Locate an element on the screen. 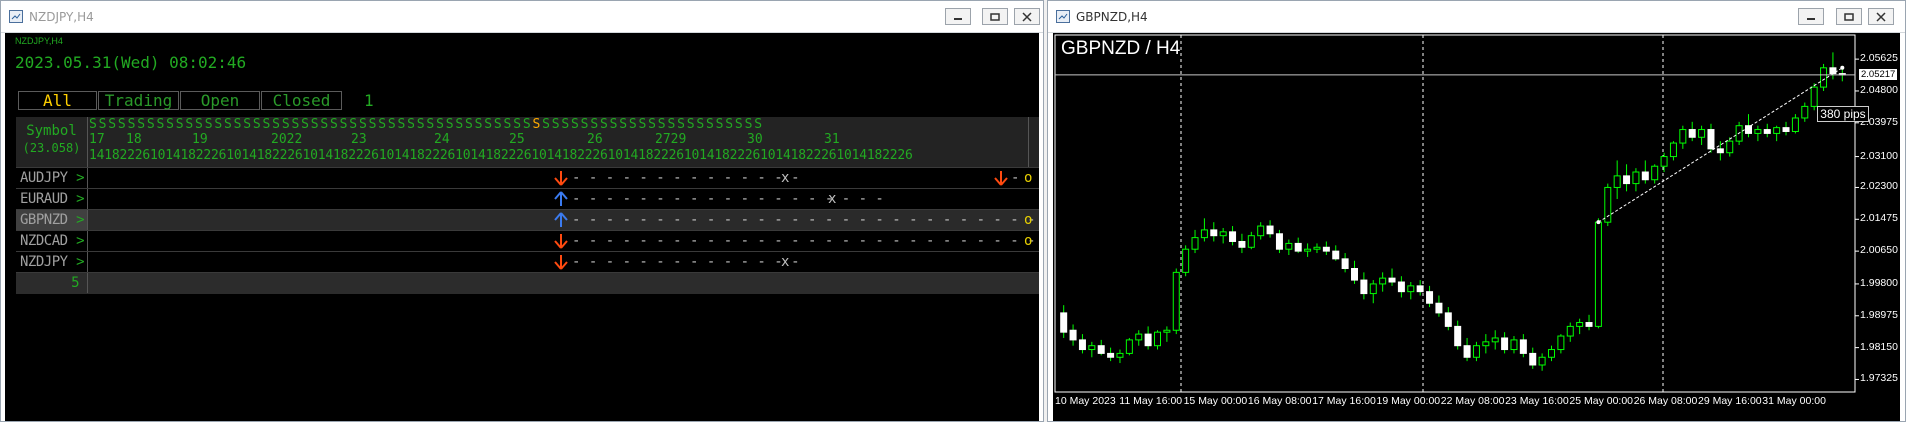 The width and height of the screenshot is (1906, 422). titlebar-right: GBPNZD,H4 is located at coordinates (1476, 17).